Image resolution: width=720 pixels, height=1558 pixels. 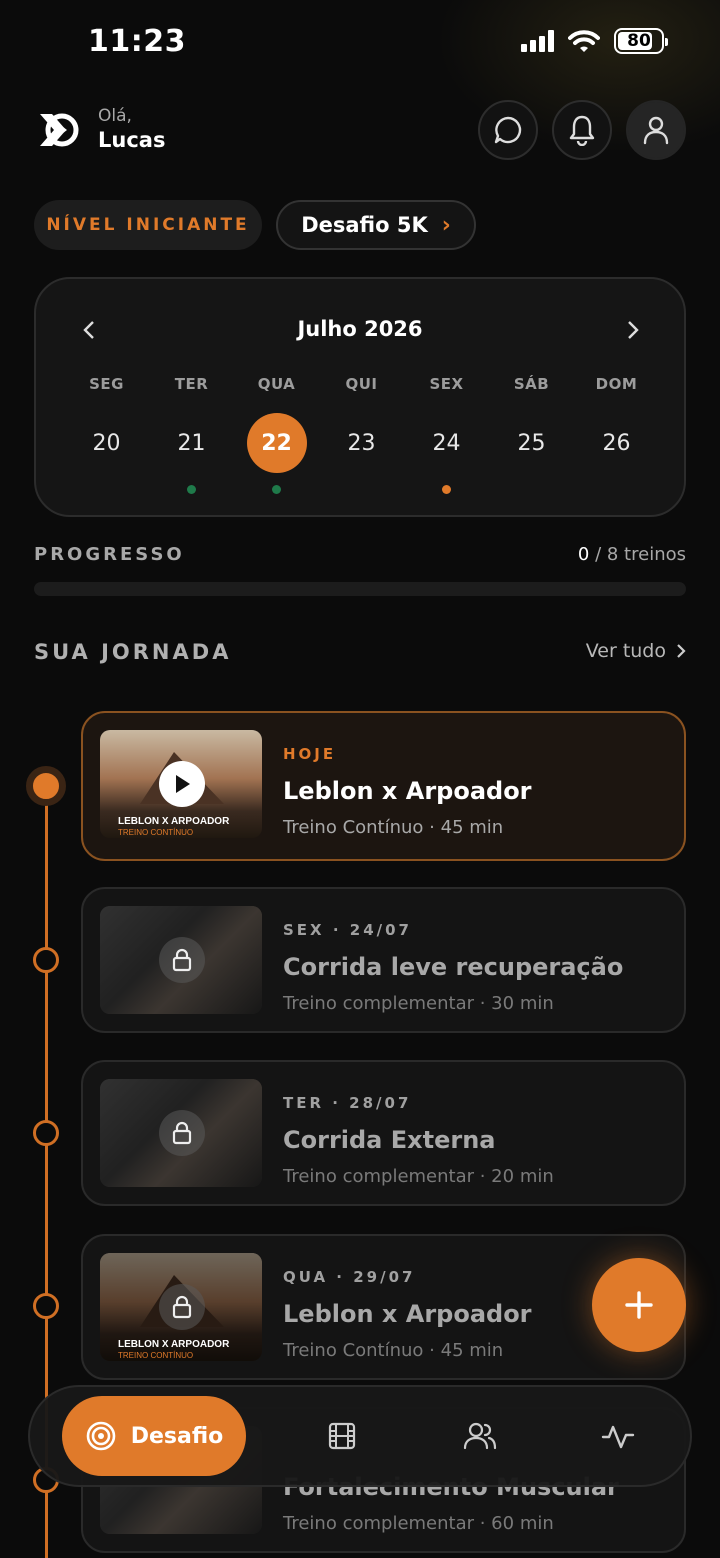 What do you see at coordinates (361, 130) in the screenshot?
I see `app-header: Olá, Lucas` at bounding box center [361, 130].